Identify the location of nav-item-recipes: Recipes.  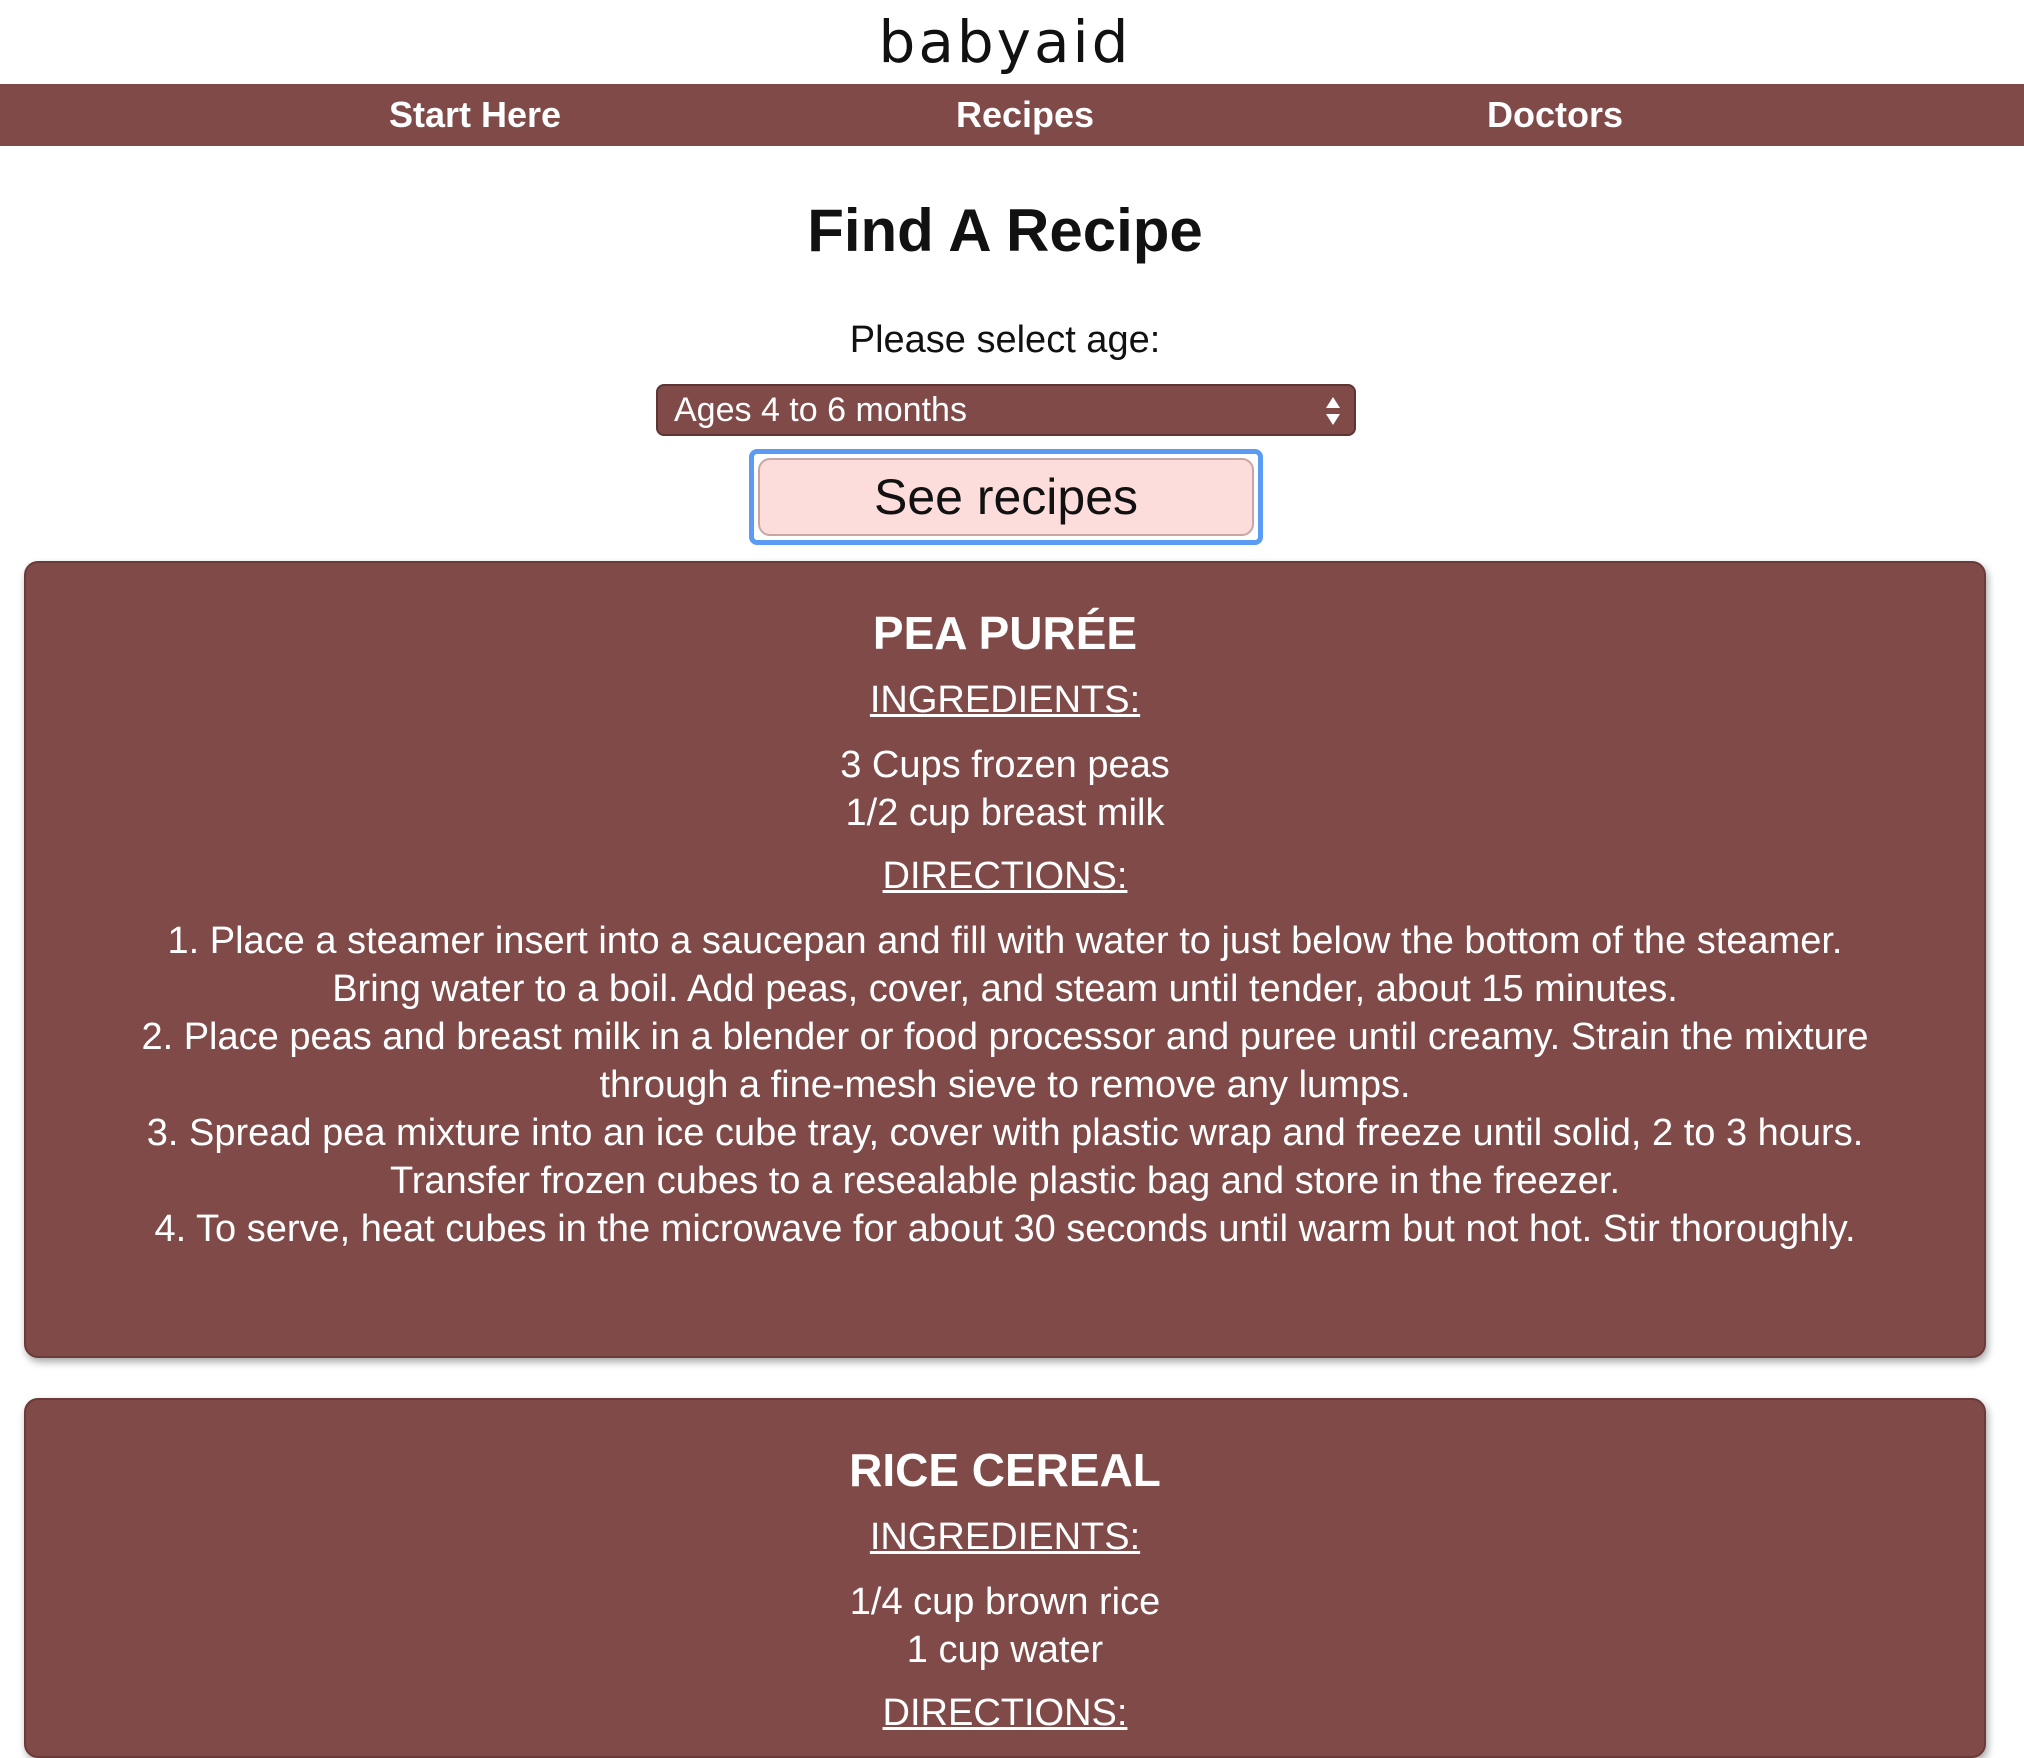
(1025, 115).